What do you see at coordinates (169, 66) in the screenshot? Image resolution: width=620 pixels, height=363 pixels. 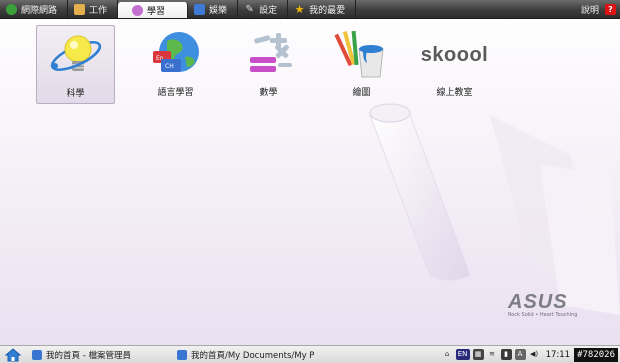 I see `svg-text: CH` at bounding box center [169, 66].